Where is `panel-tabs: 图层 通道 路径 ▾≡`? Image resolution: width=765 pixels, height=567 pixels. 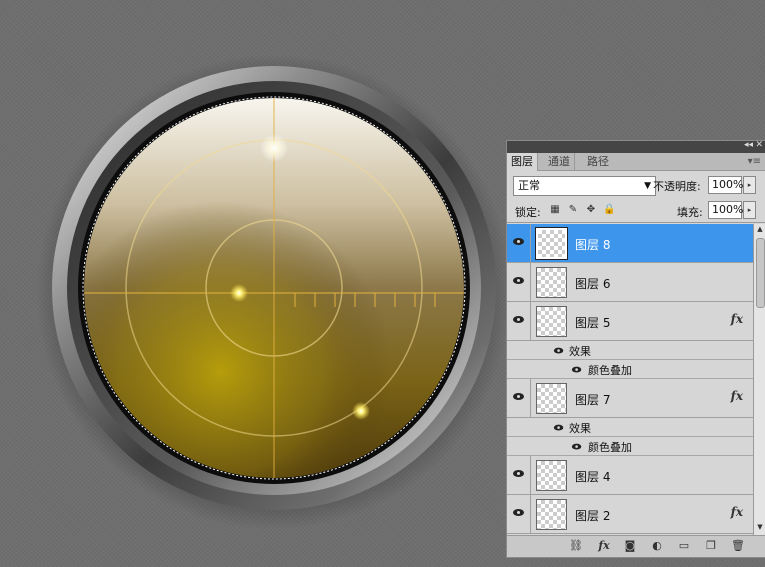
panel-tabs: 图层 通道 路径 ▾≡ is located at coordinates (636, 162).